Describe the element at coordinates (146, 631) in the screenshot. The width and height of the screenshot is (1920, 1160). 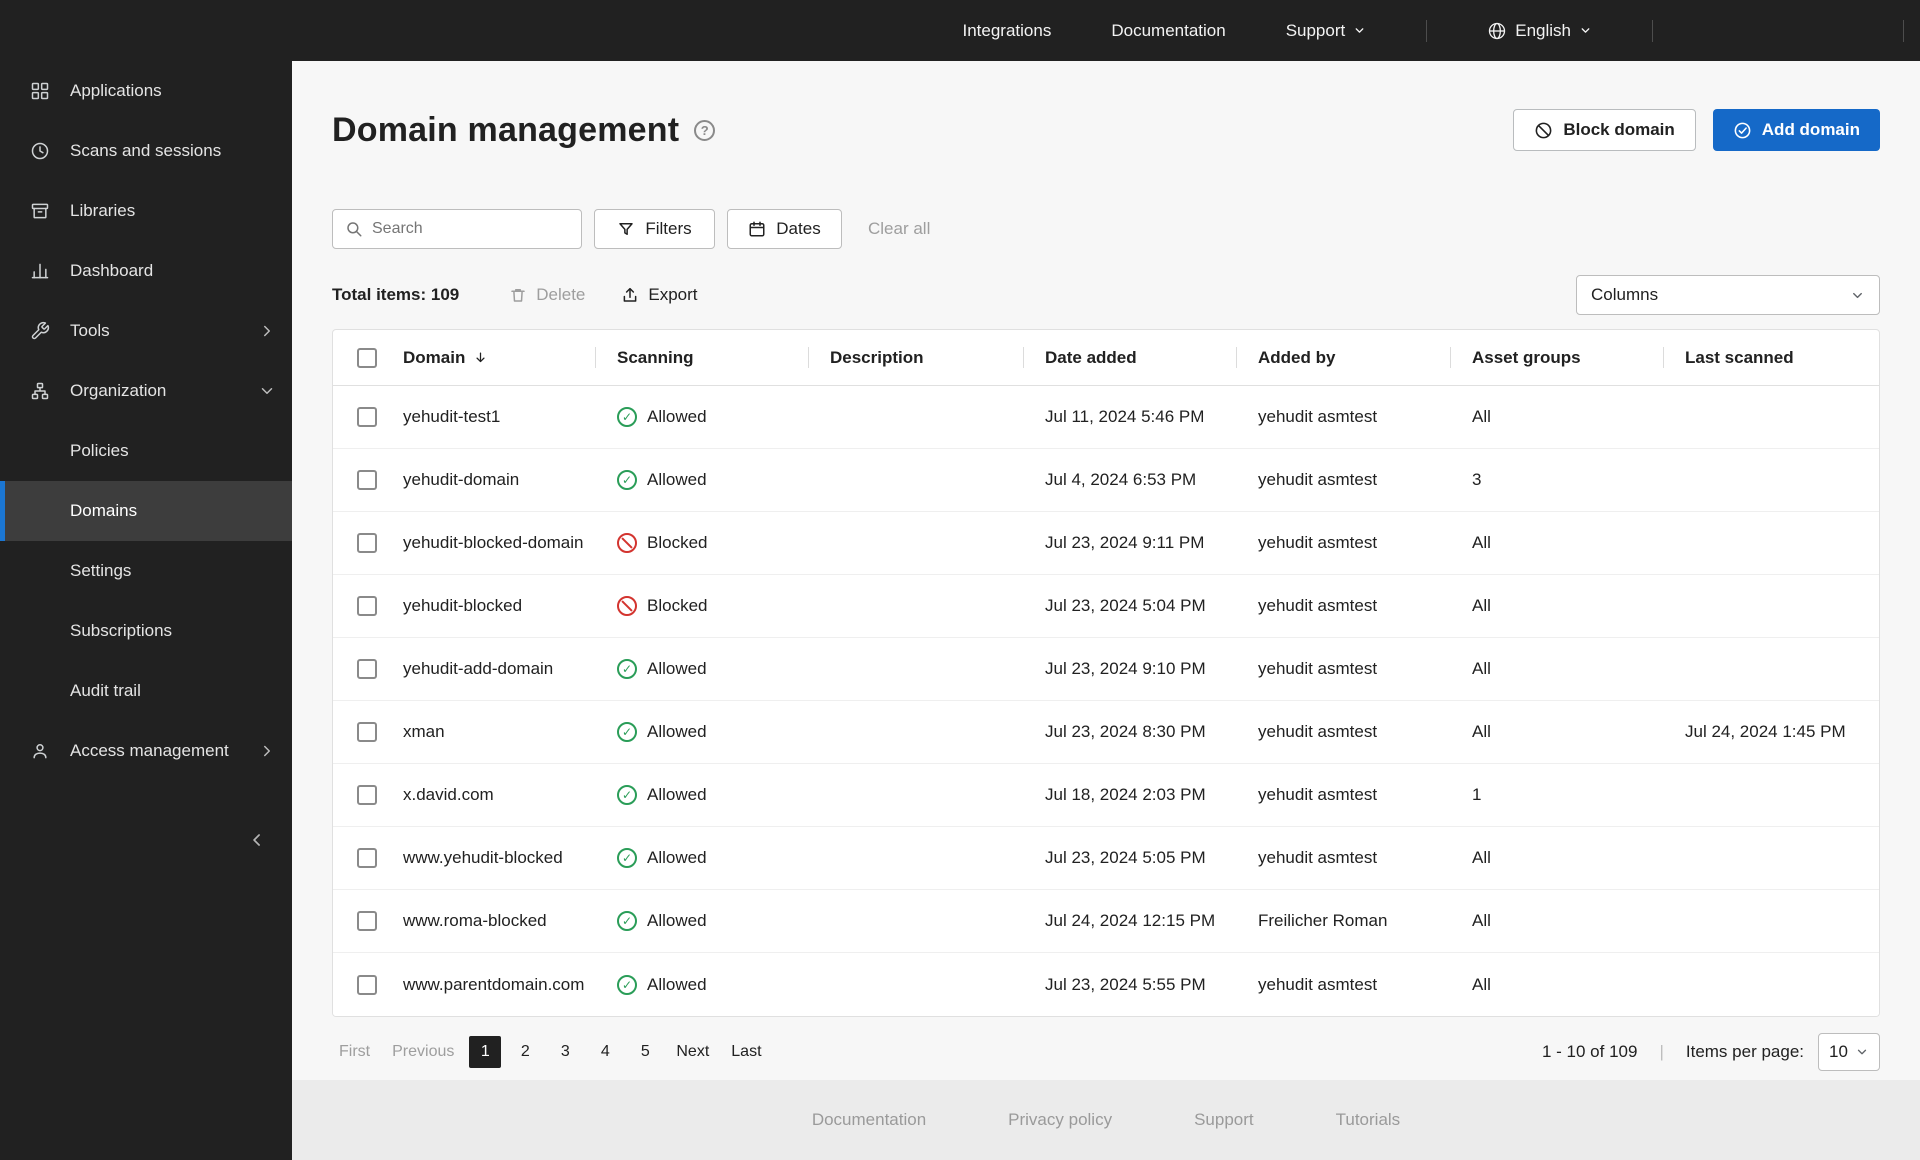
I see `sidebar-item-subscriptions: Subscriptions` at that location.